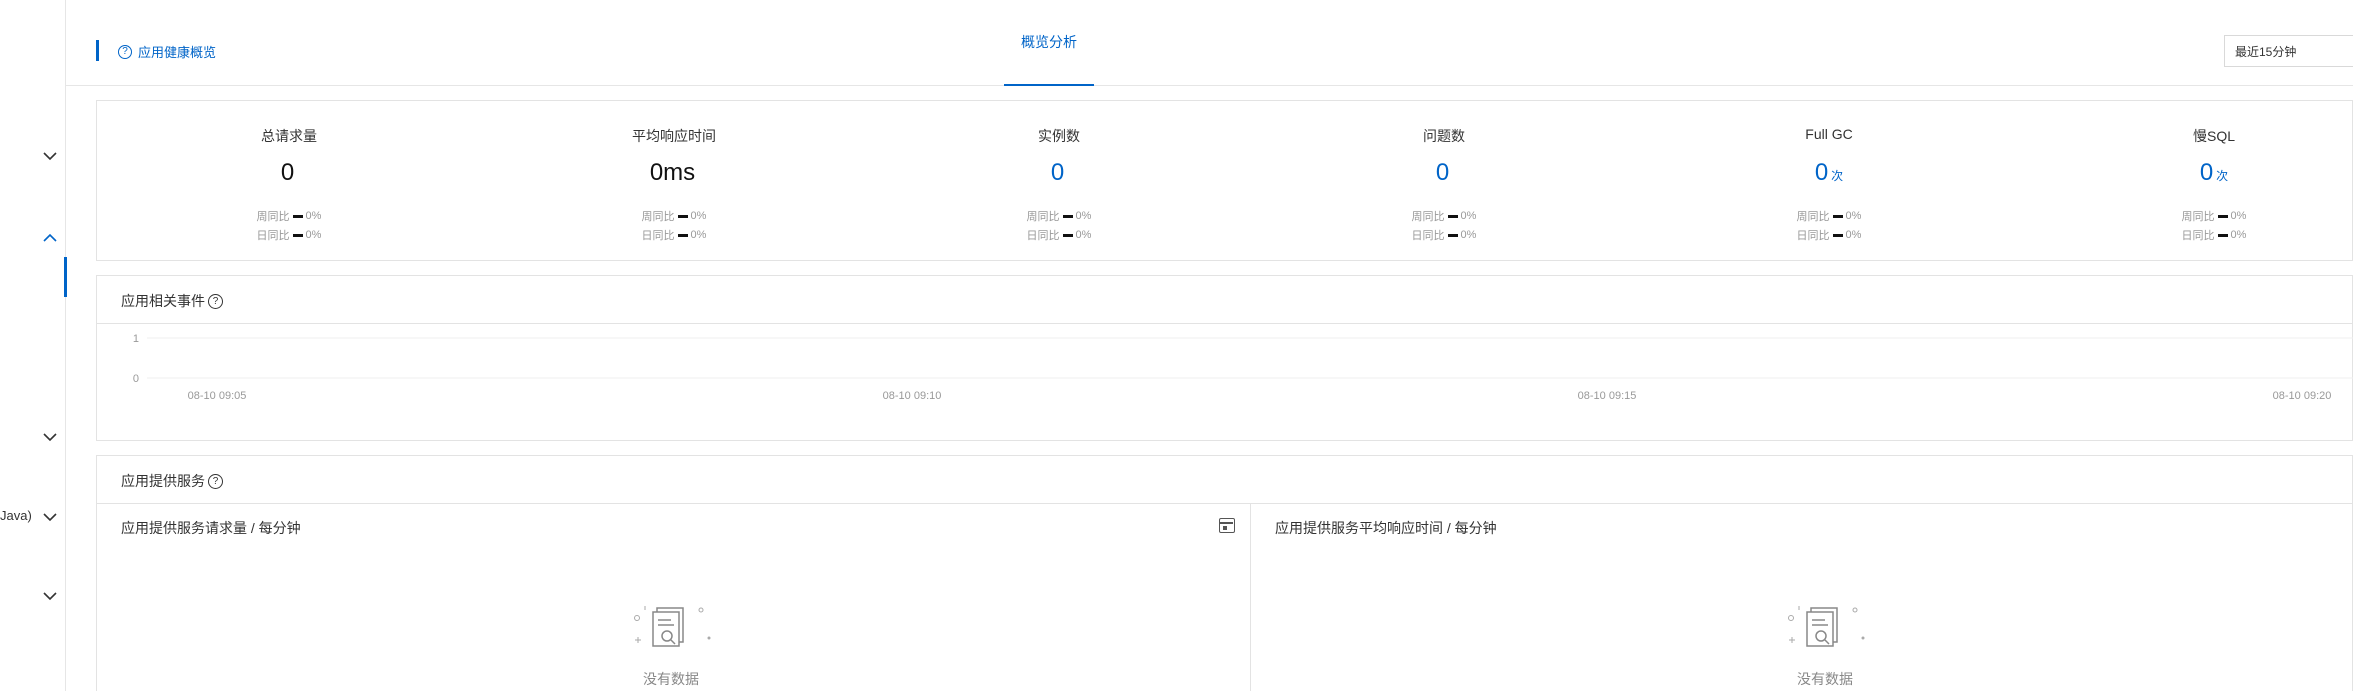 Image resolution: width=2353 pixels, height=691 pixels. I want to click on no-data-text: 没有数据, so click(1825, 679).